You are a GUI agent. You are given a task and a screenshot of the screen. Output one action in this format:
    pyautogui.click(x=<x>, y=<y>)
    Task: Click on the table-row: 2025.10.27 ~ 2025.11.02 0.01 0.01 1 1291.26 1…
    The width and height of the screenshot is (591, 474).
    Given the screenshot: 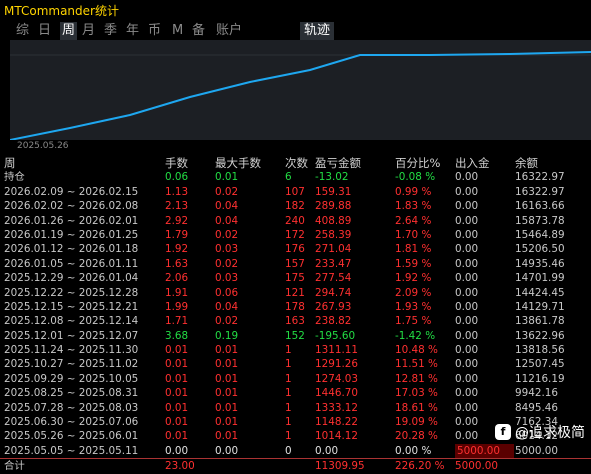 What is the action you would take?
    pyautogui.click(x=295, y=364)
    